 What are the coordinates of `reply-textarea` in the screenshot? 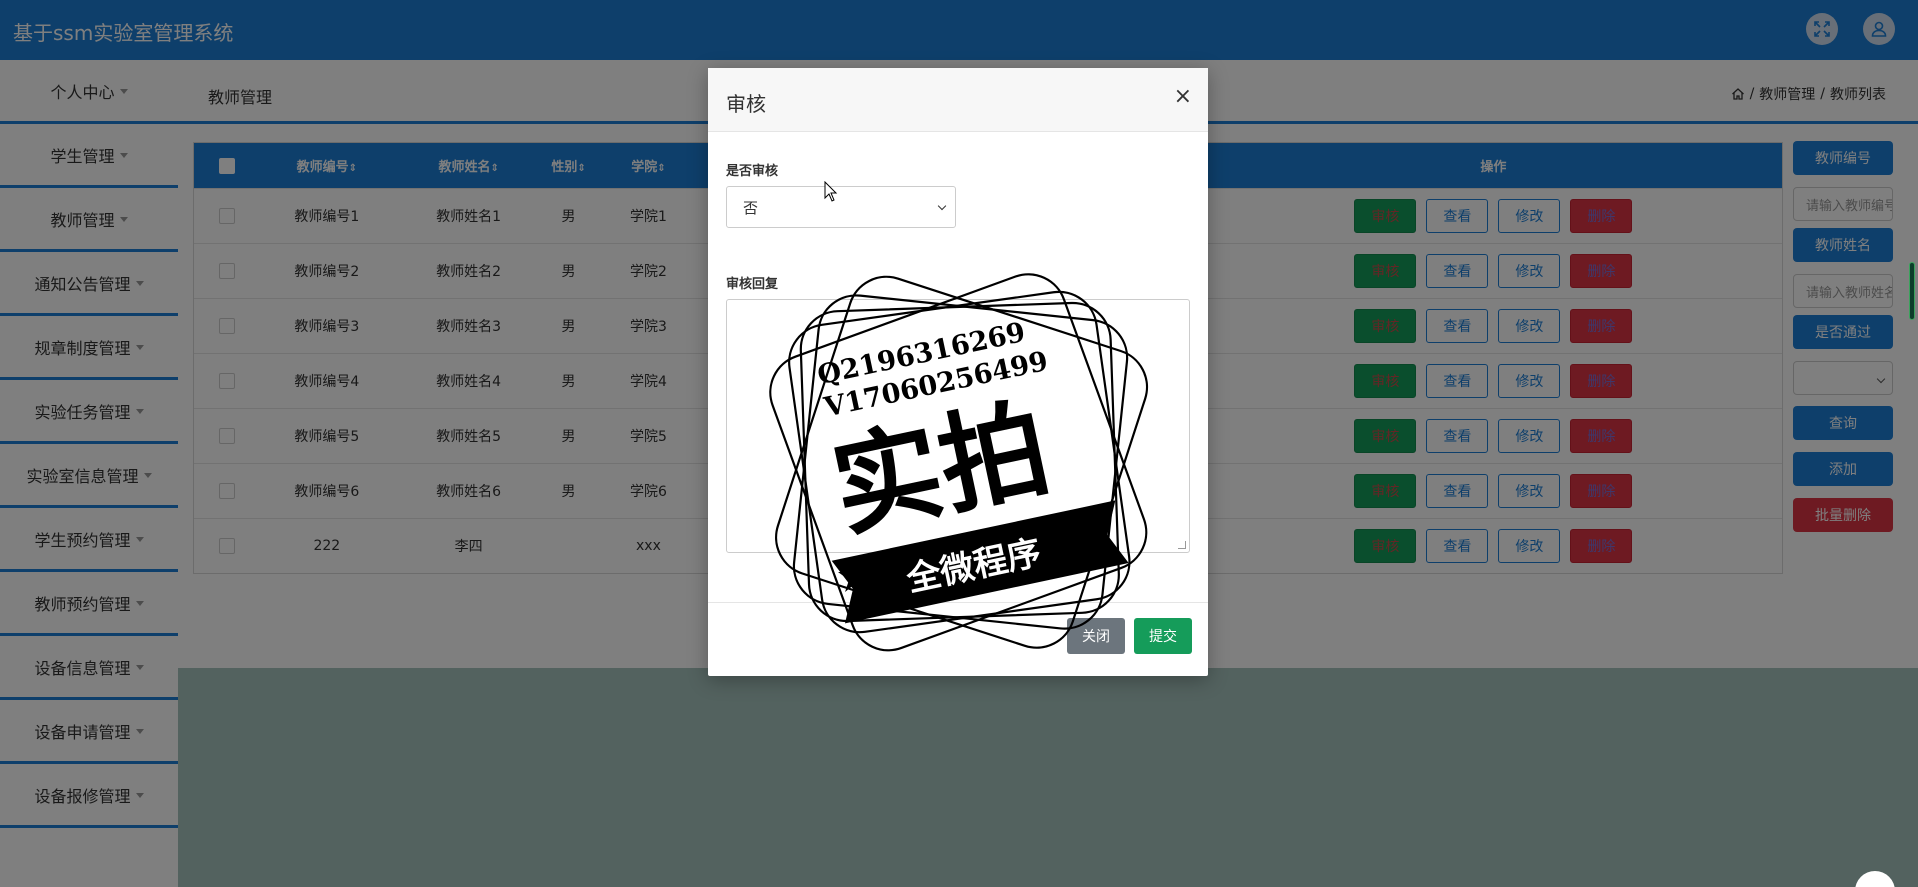 It's located at (958, 426).